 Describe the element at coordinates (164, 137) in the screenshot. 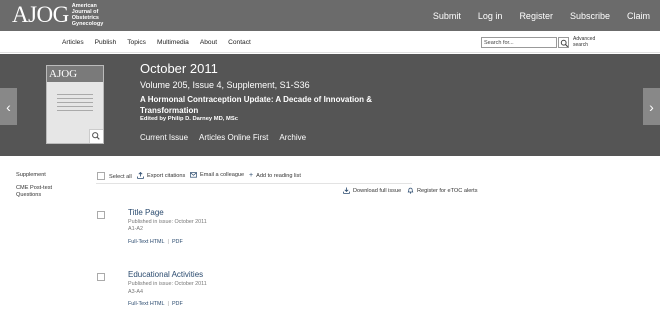

I see `current-issue-link: Current Issue` at that location.